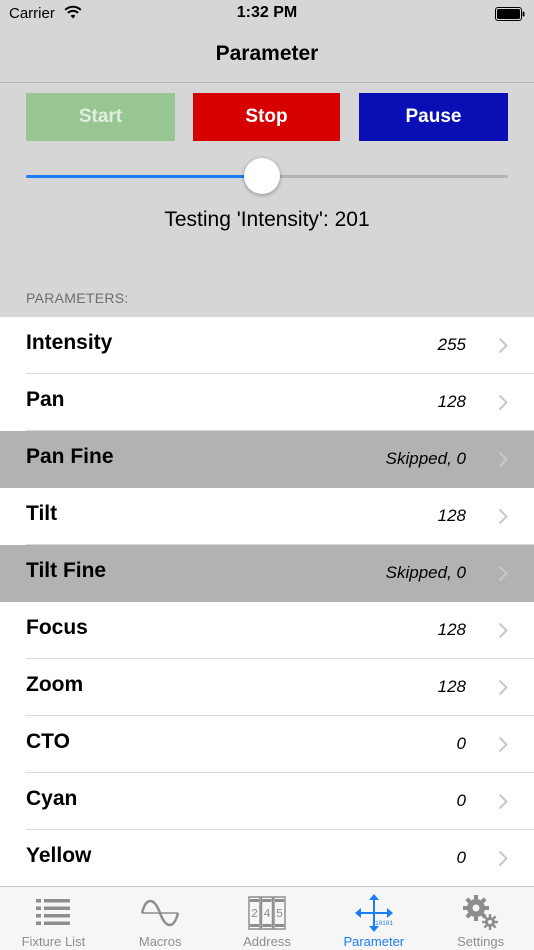 This screenshot has height=950, width=534. What do you see at coordinates (266, 117) in the screenshot?
I see `stop-button: Stop` at bounding box center [266, 117].